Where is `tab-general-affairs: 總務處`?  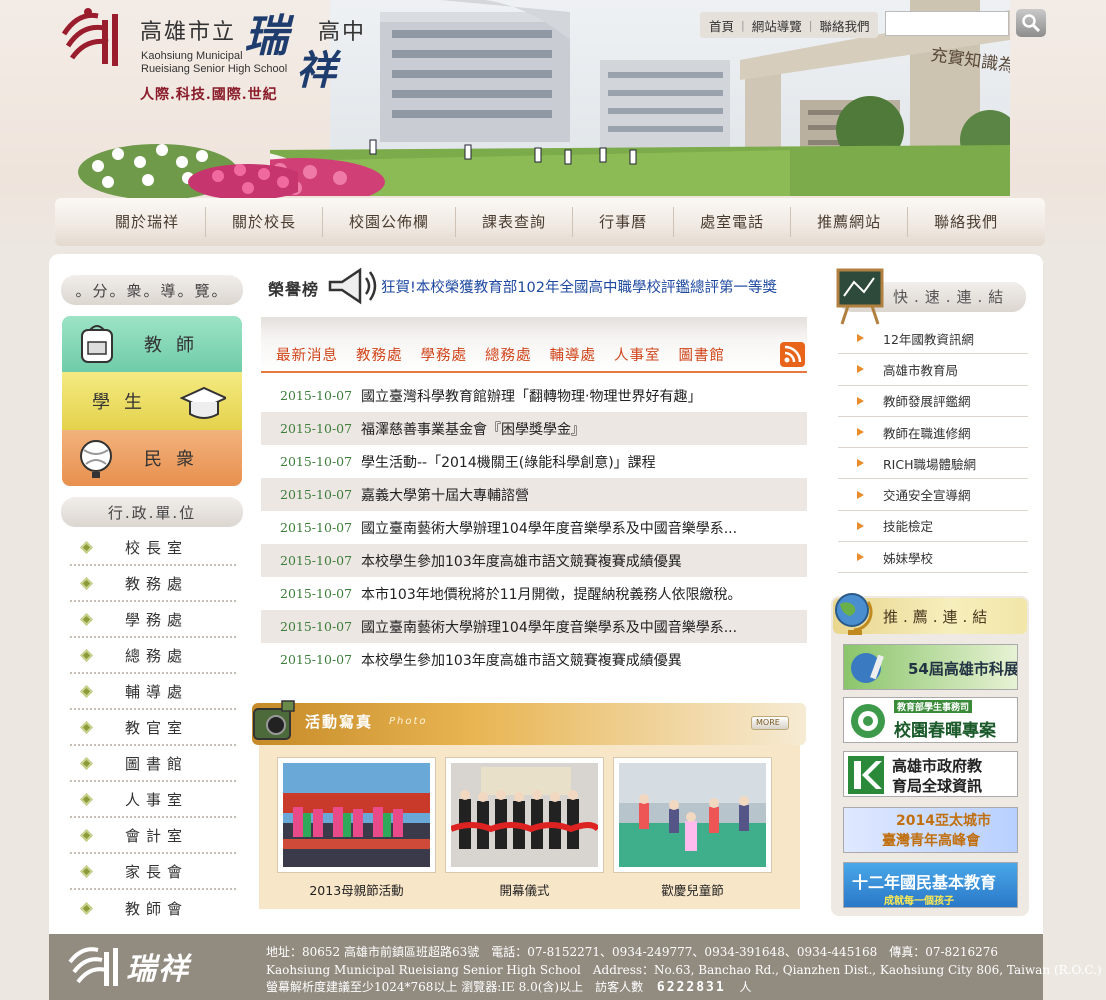
tab-general-affairs: 總務處 is located at coordinates (508, 354).